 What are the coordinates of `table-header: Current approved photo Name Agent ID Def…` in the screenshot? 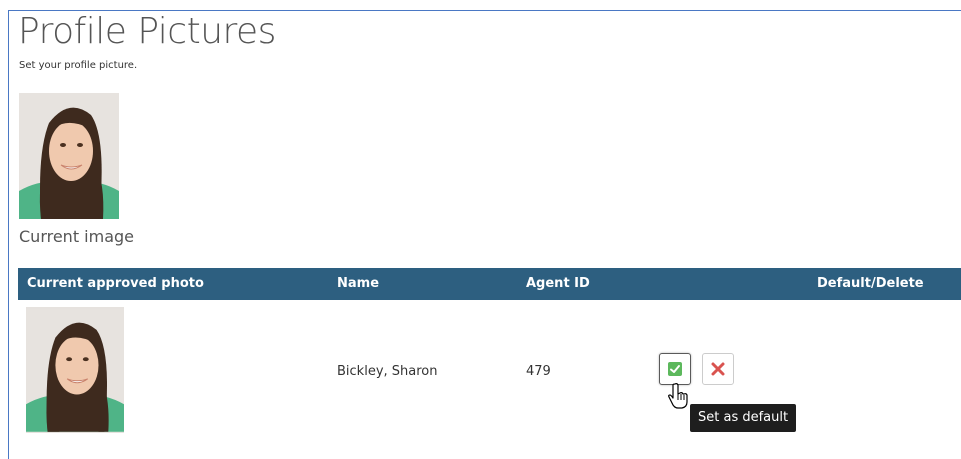 It's located at (489, 284).